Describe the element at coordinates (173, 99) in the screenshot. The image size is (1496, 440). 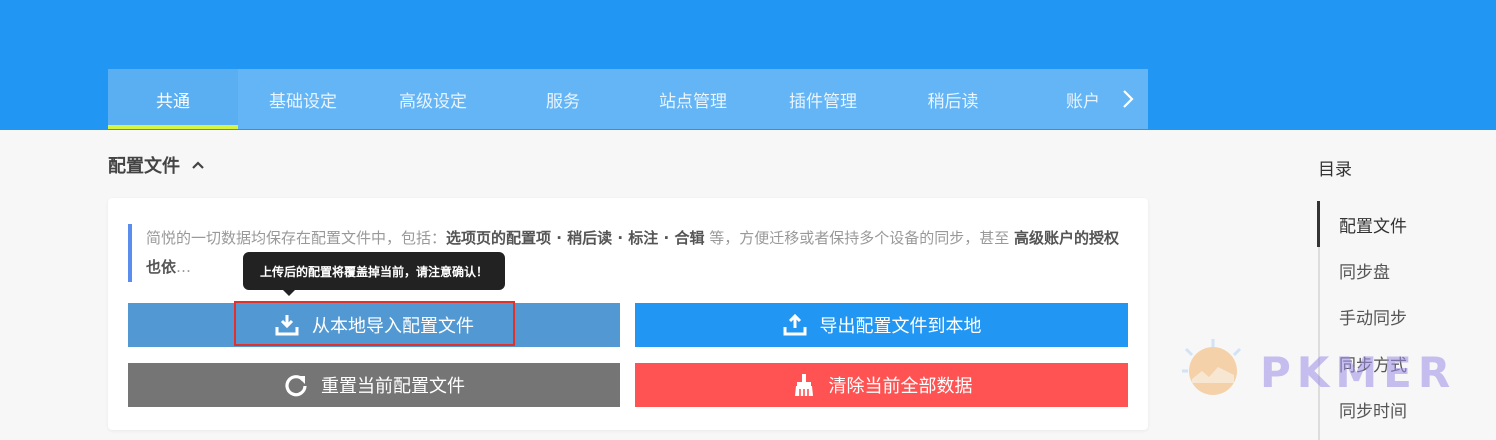
I see `tab-common: 共通` at that location.